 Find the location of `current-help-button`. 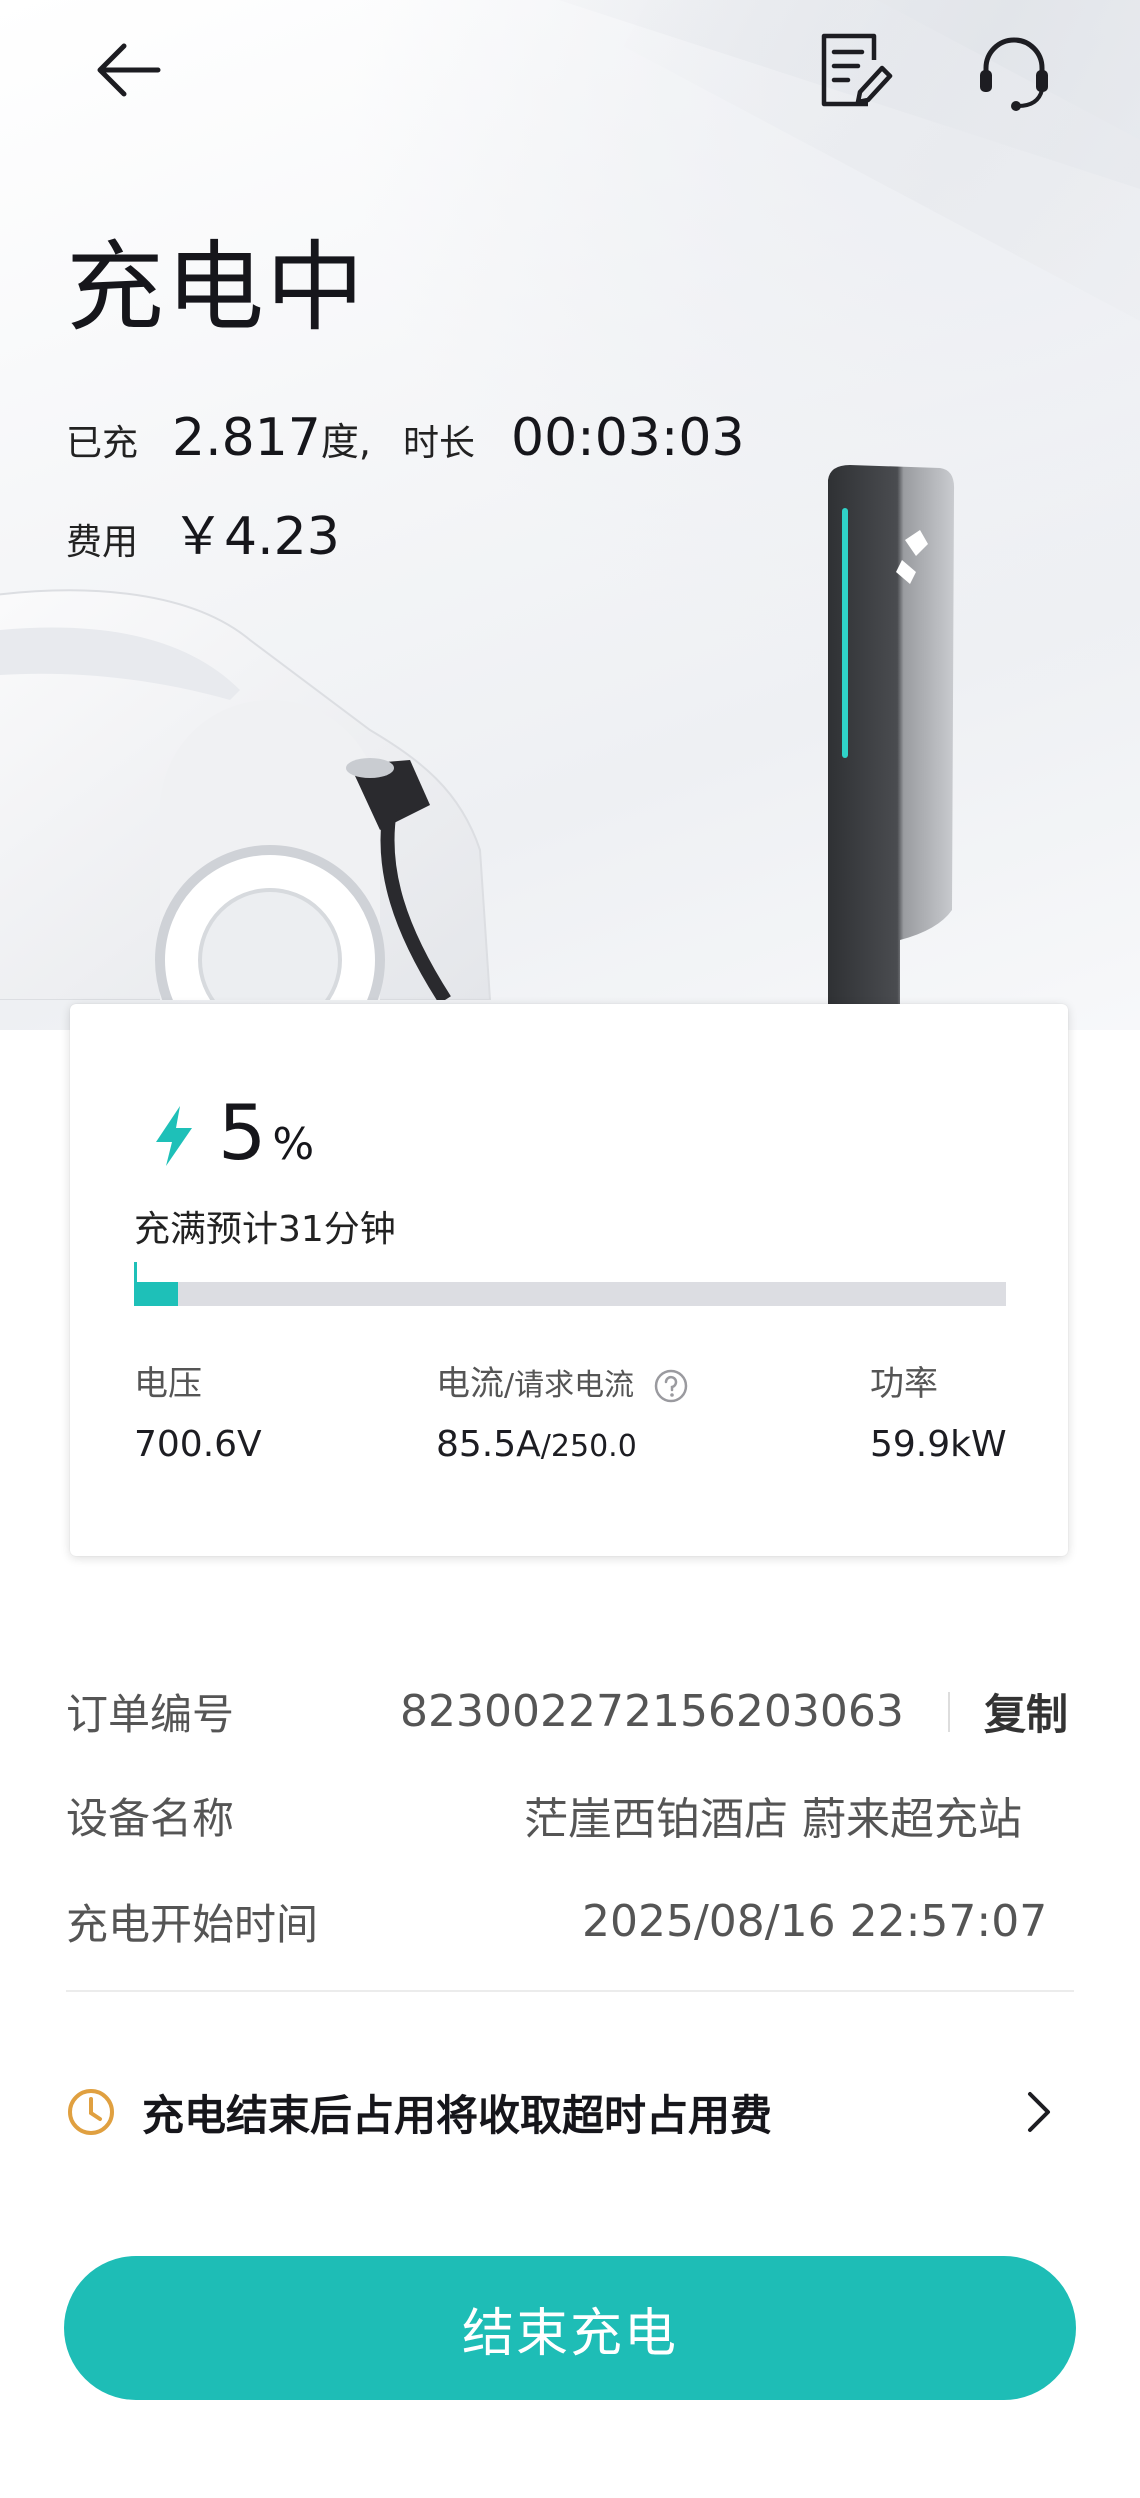

current-help-button is located at coordinates (671, 1386).